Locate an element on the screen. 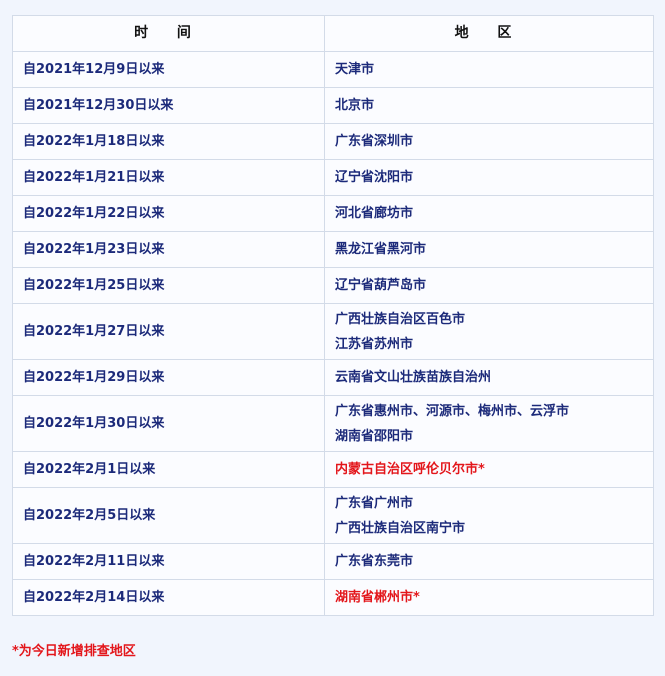  area-name: 湖南省郴州市* is located at coordinates (377, 597).